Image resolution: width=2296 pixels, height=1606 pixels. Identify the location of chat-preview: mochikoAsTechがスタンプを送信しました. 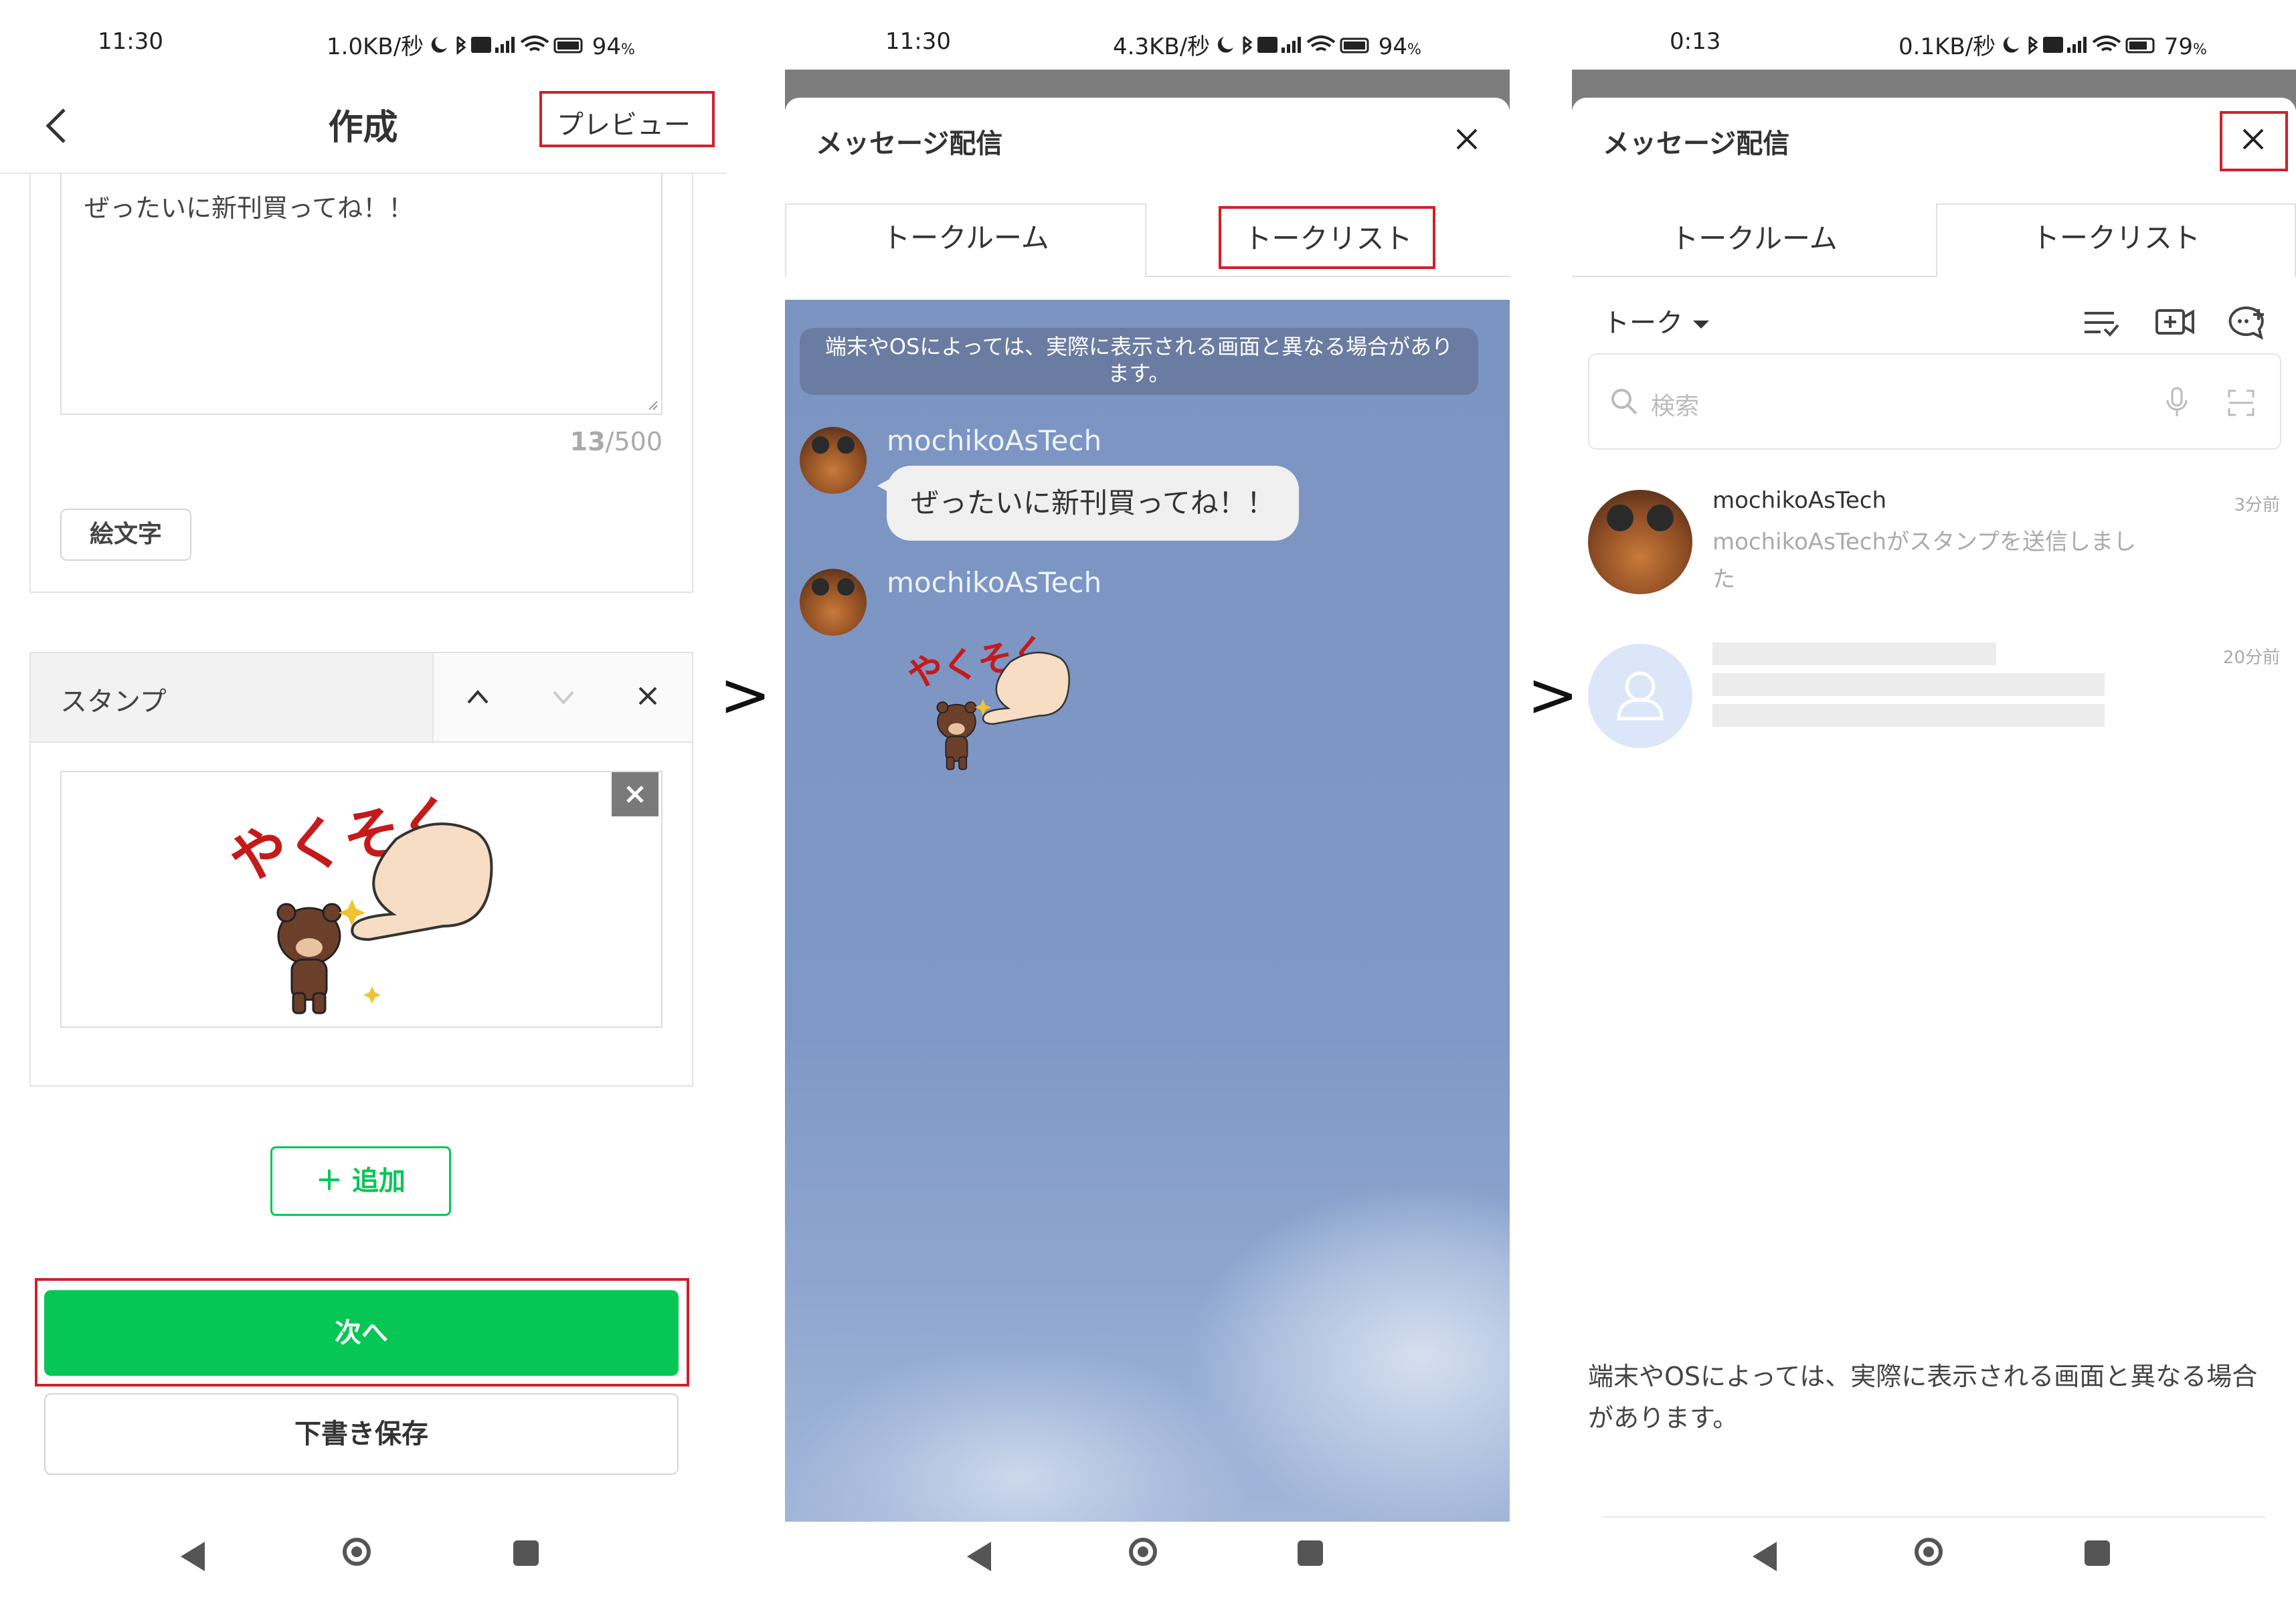
(1924, 561).